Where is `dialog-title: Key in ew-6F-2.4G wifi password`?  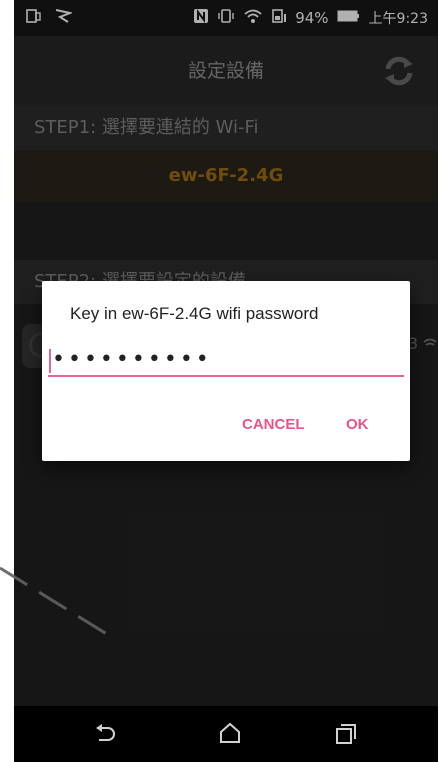 dialog-title: Key in ew-6F-2.4G wifi password is located at coordinates (194, 313).